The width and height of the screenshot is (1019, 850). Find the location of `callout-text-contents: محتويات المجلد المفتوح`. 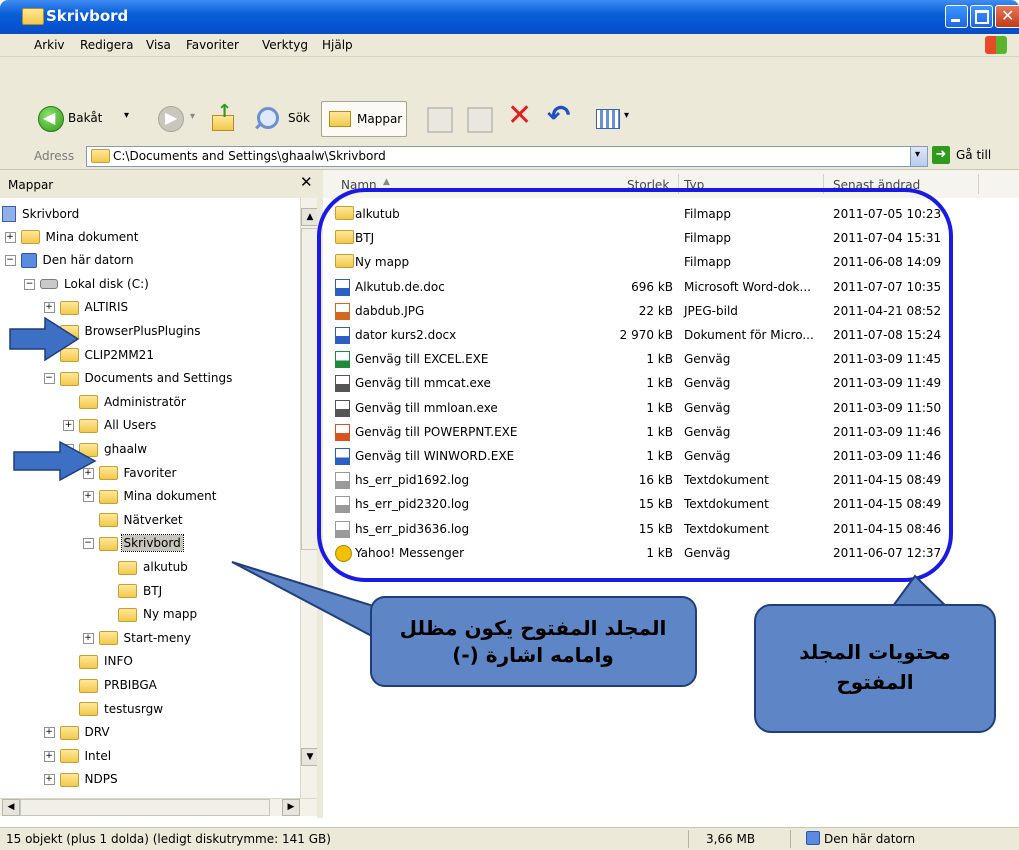

callout-text-contents: محتويات المجلد المفتوح is located at coordinates (875, 667).